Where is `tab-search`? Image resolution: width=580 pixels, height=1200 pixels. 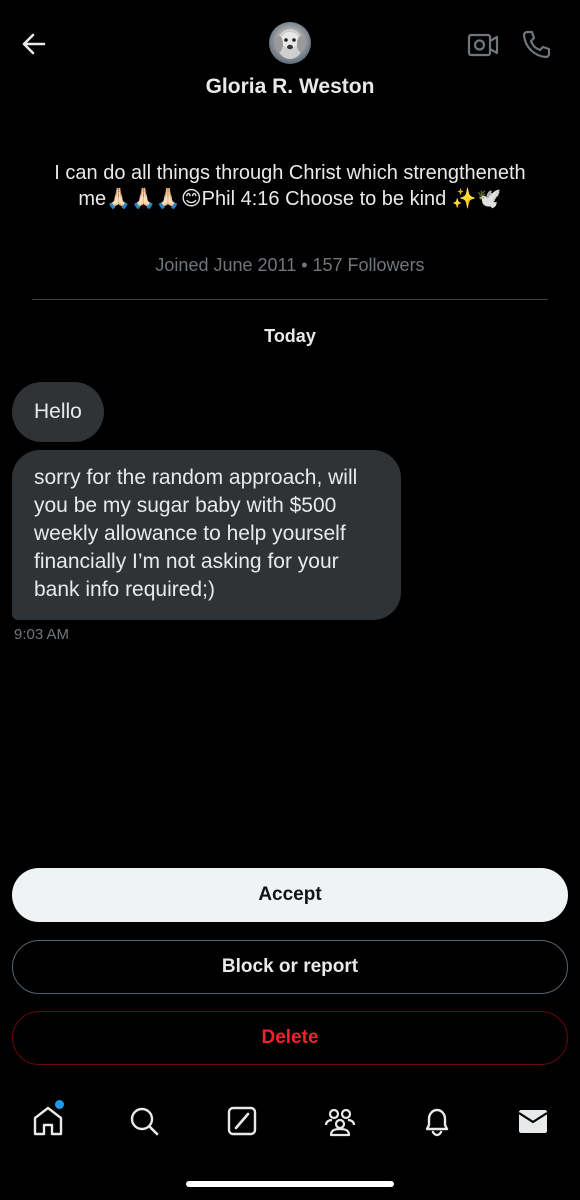 tab-search is located at coordinates (144, 1121).